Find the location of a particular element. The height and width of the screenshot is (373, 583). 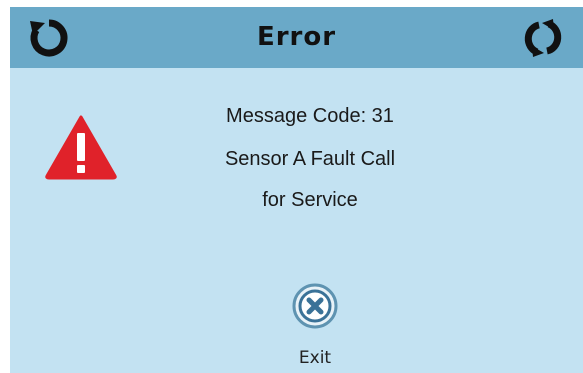

page-title: Error is located at coordinates (296, 37).